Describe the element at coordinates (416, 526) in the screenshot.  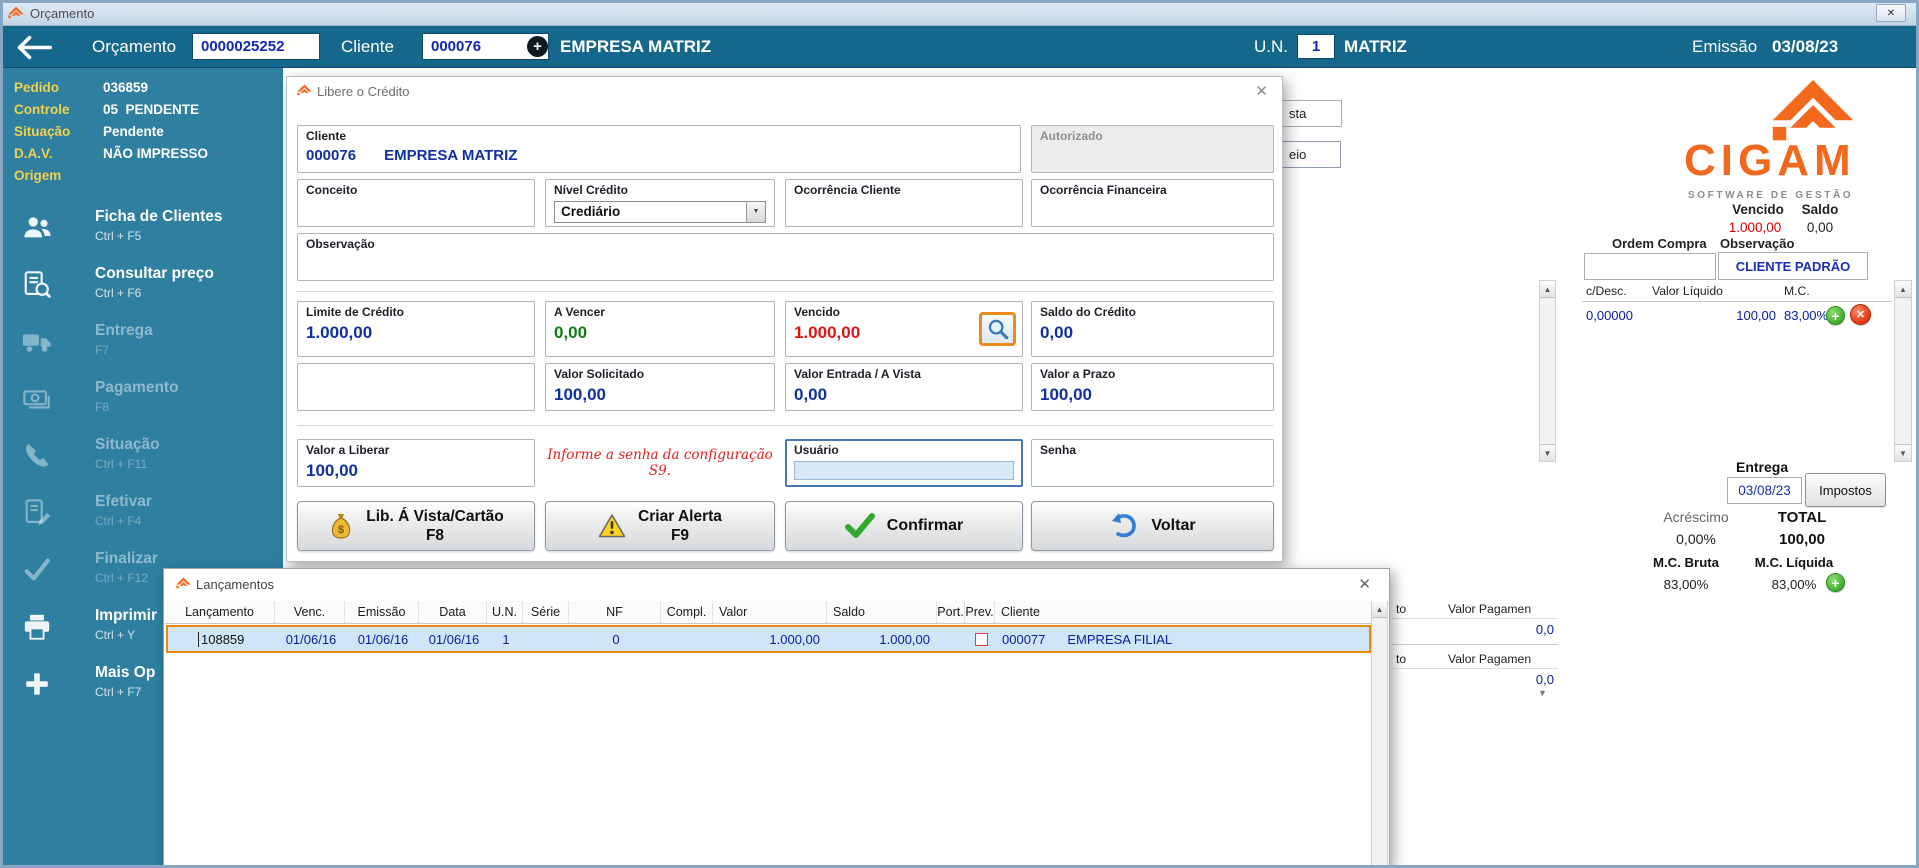
I see `lib-vista-cartao-button: $ Lib. Á Vista/Cartão F8` at that location.